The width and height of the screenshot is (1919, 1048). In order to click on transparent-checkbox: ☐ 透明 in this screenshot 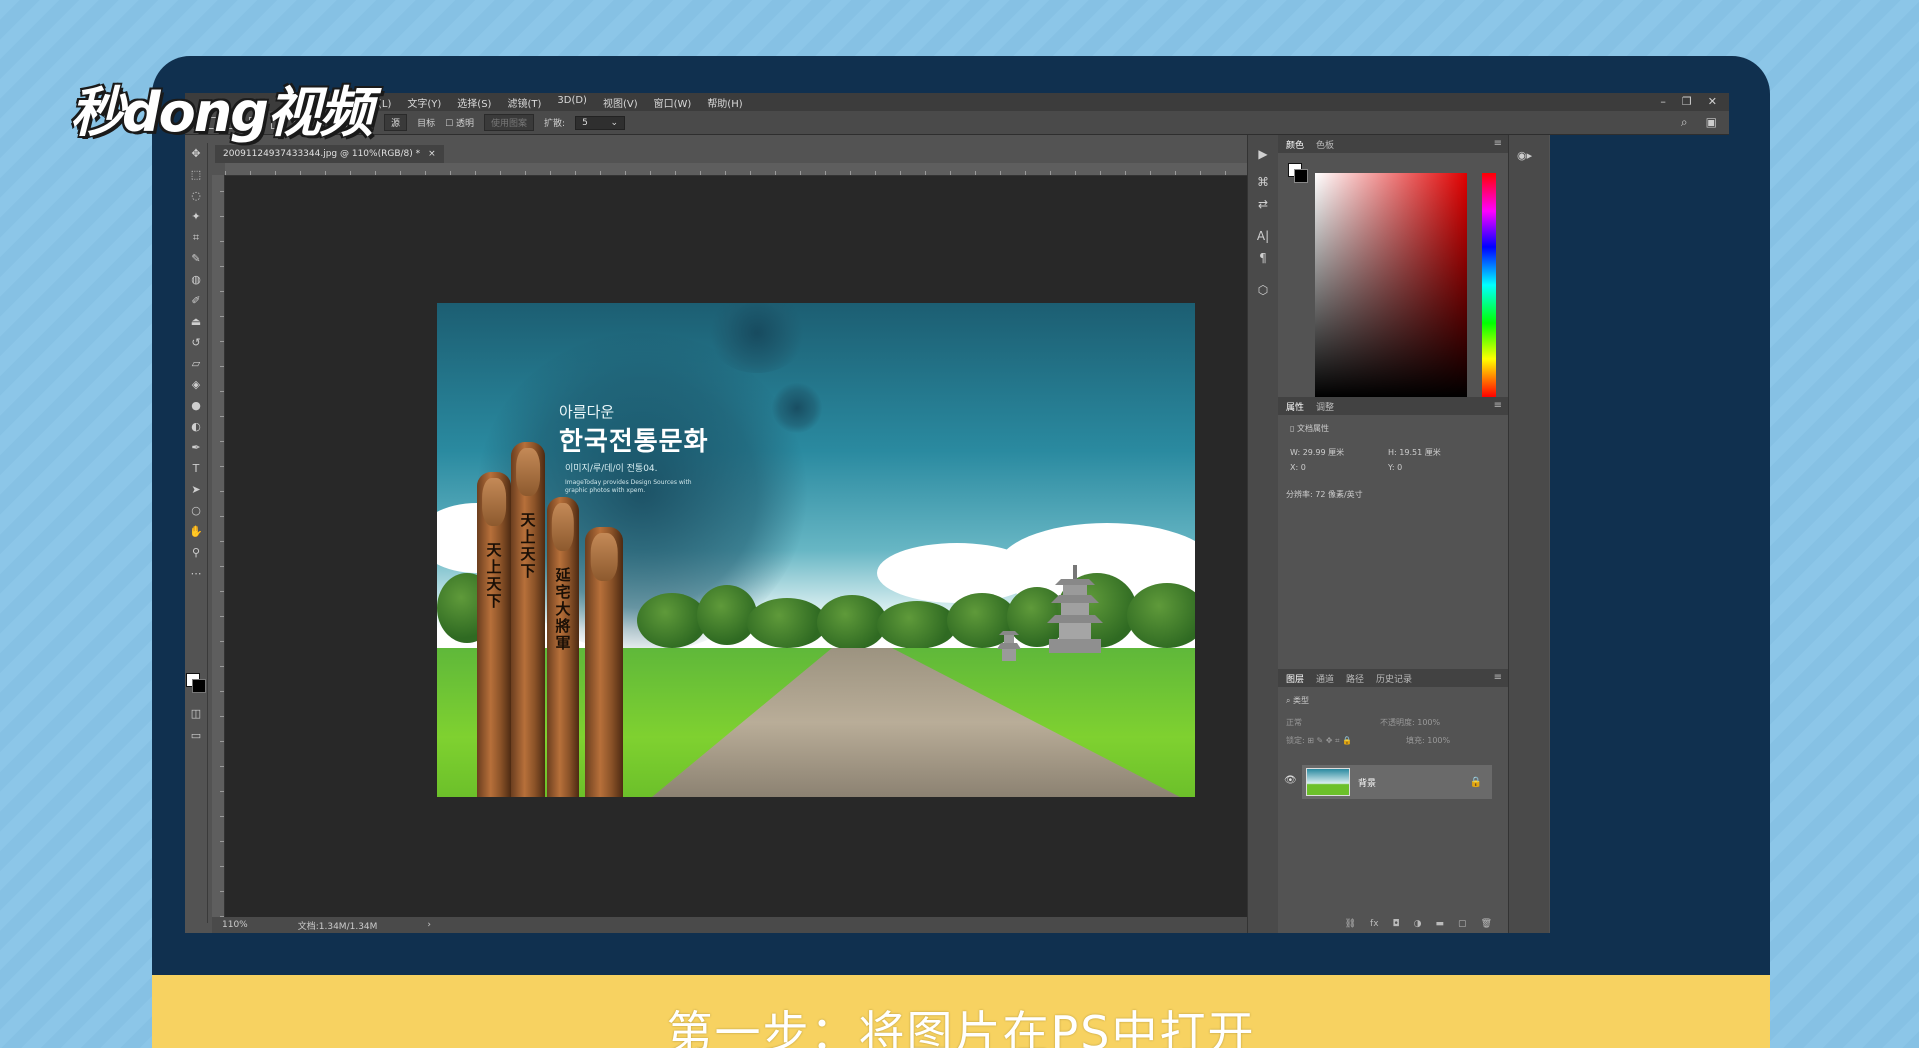, I will do `click(459, 122)`.